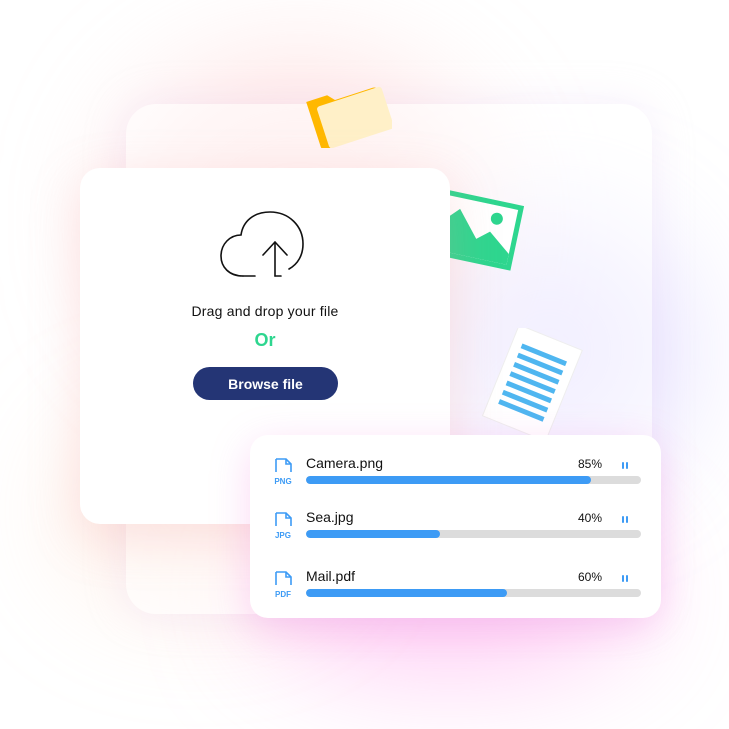 Image resolution: width=729 pixels, height=729 pixels. Describe the element at coordinates (283, 585) in the screenshot. I see `pdf-file-icon: PDF` at that location.